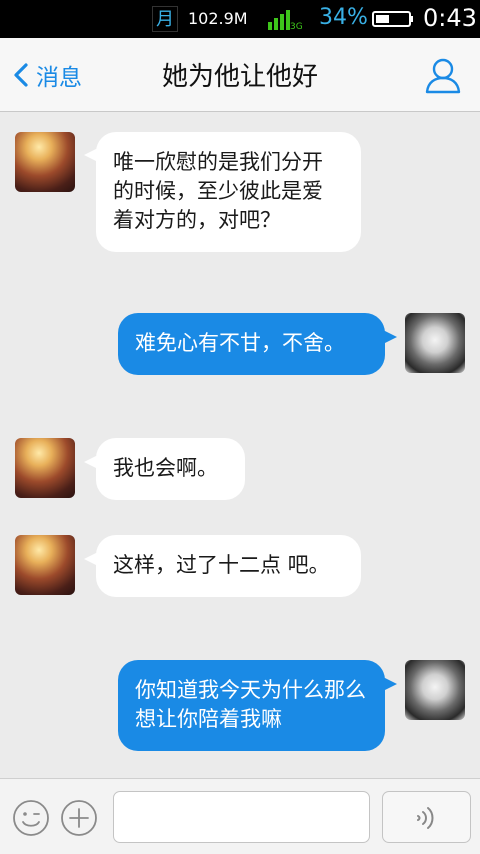  What do you see at coordinates (165, 19) in the screenshot?
I see `moon-notification-icon: 月` at bounding box center [165, 19].